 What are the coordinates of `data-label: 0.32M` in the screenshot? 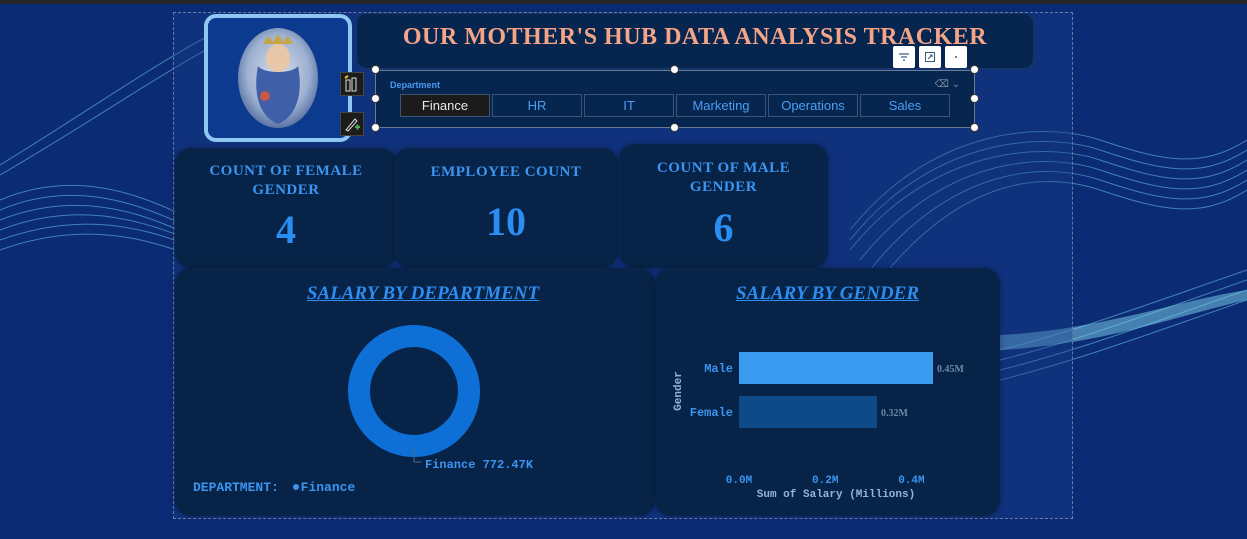 It's located at (895, 413).